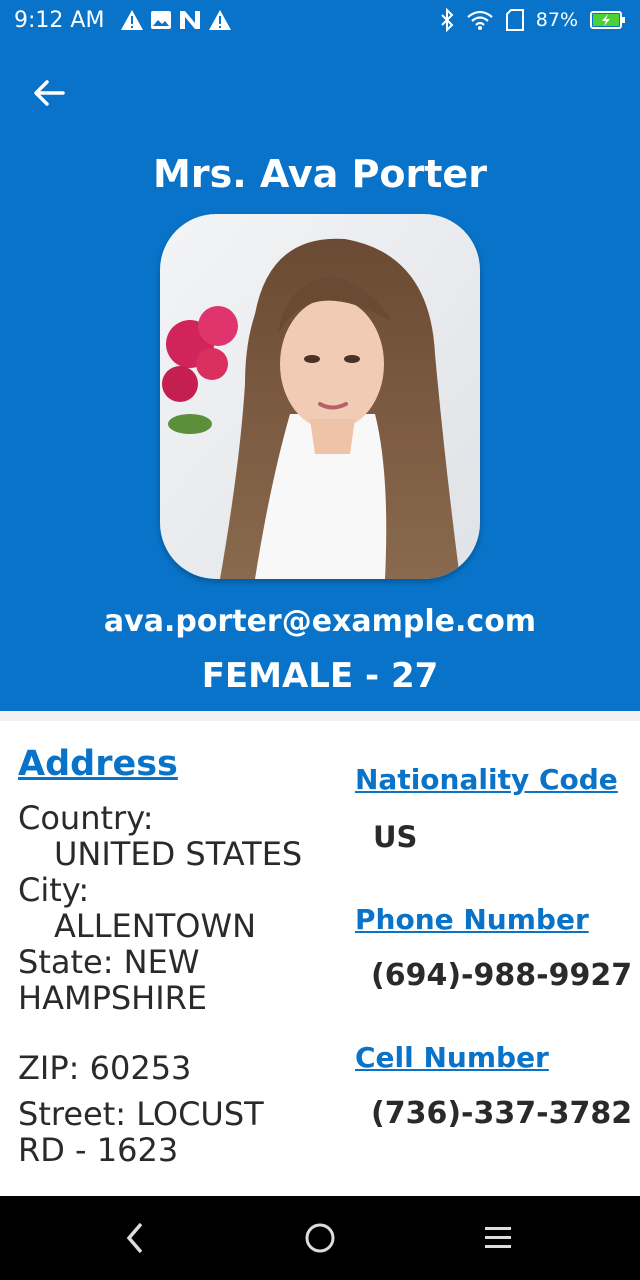 The image size is (640, 1280). Describe the element at coordinates (501, 975) in the screenshot. I see `phone-value: (694)-988-9927` at that location.